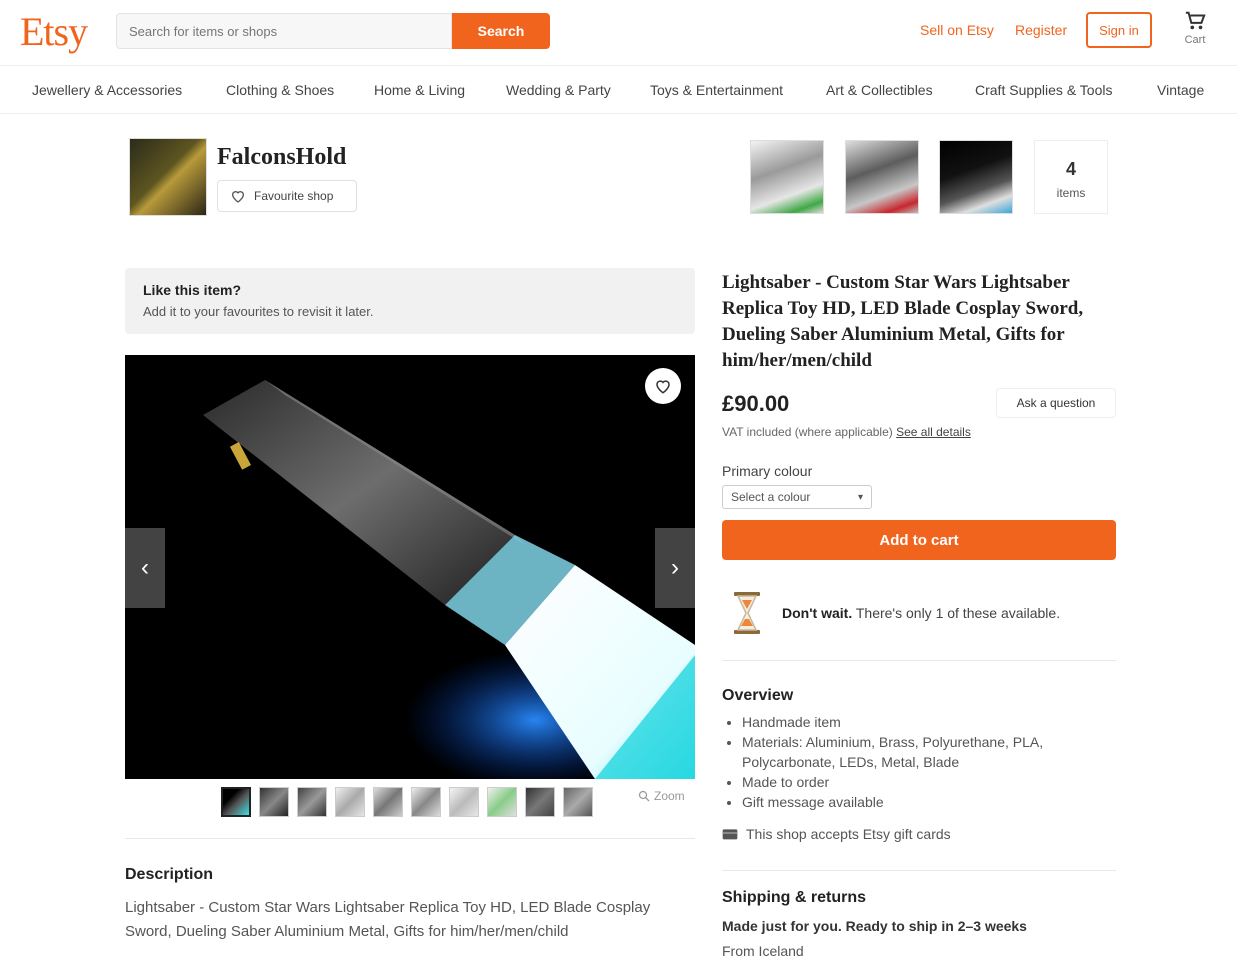  I want to click on colour-select: Select a colour ▾, so click(797, 497).